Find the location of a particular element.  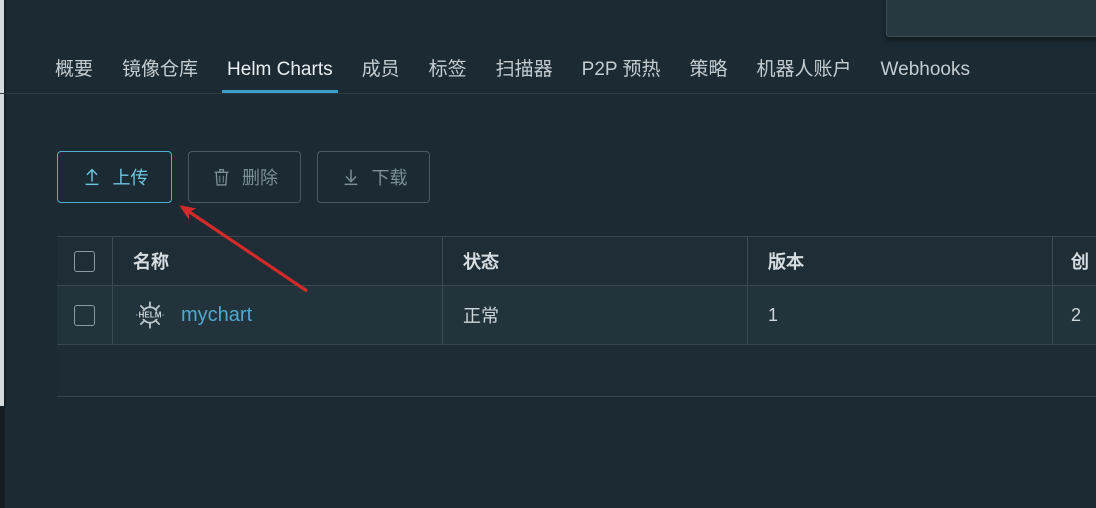

tab-label: Webhooks is located at coordinates (925, 69).